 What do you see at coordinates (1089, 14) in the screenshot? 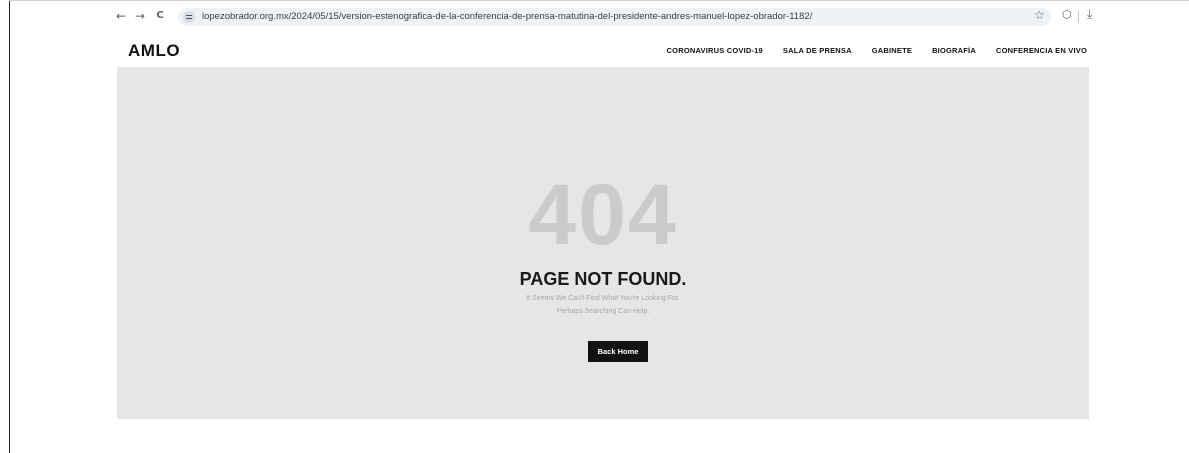
I see `download-icon: ⤓` at bounding box center [1089, 14].